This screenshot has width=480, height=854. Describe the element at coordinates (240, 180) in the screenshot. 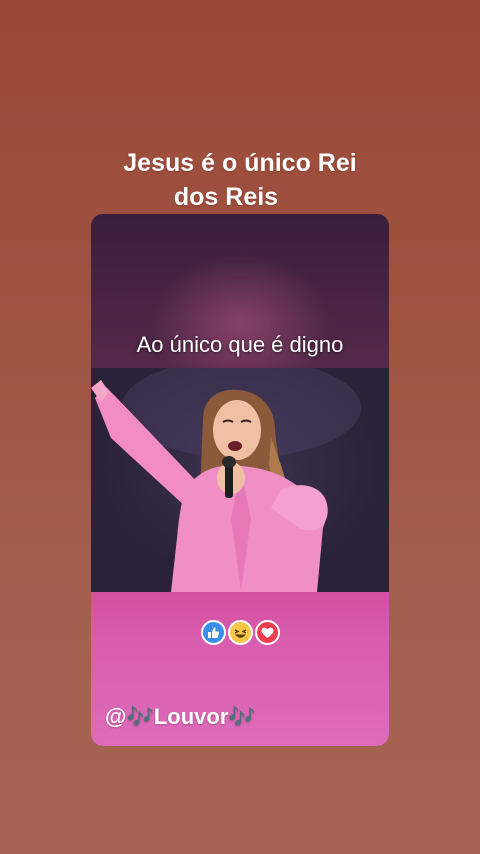

I see `post-title: Jesus é o único Rei dos Reis` at that location.